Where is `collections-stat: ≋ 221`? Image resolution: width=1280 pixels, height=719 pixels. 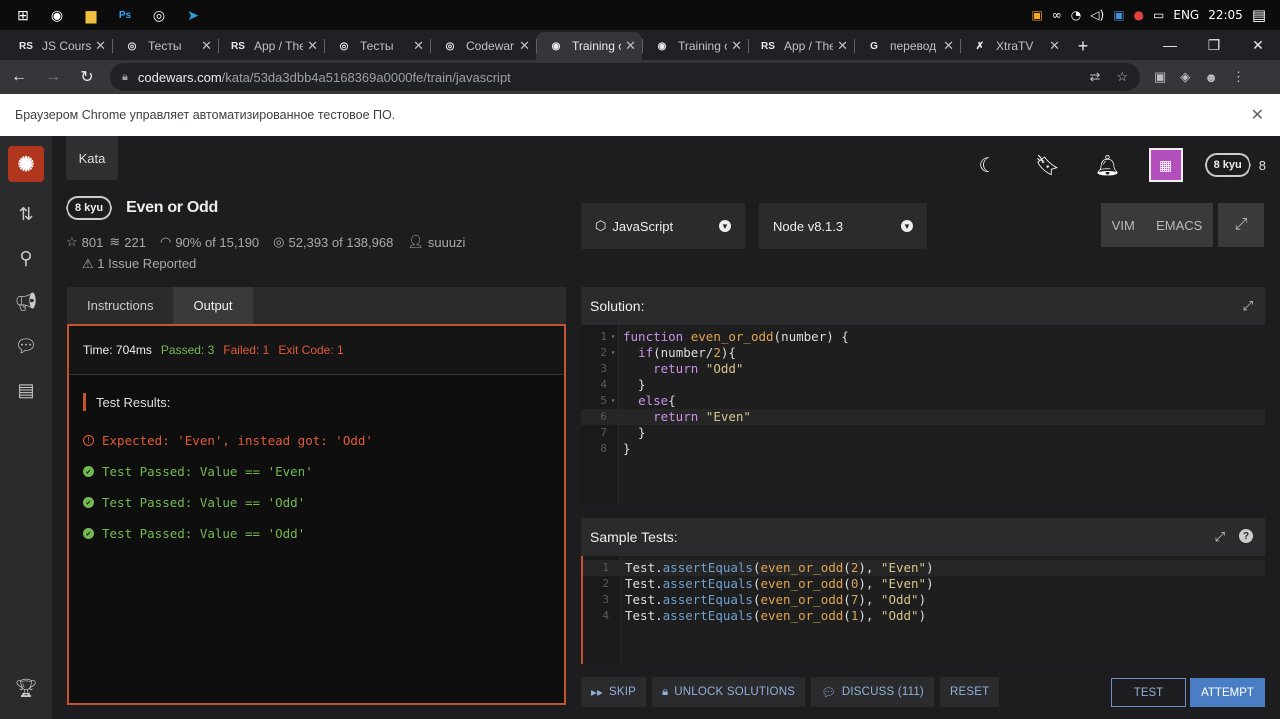 collections-stat: ≋ 221 is located at coordinates (127, 242).